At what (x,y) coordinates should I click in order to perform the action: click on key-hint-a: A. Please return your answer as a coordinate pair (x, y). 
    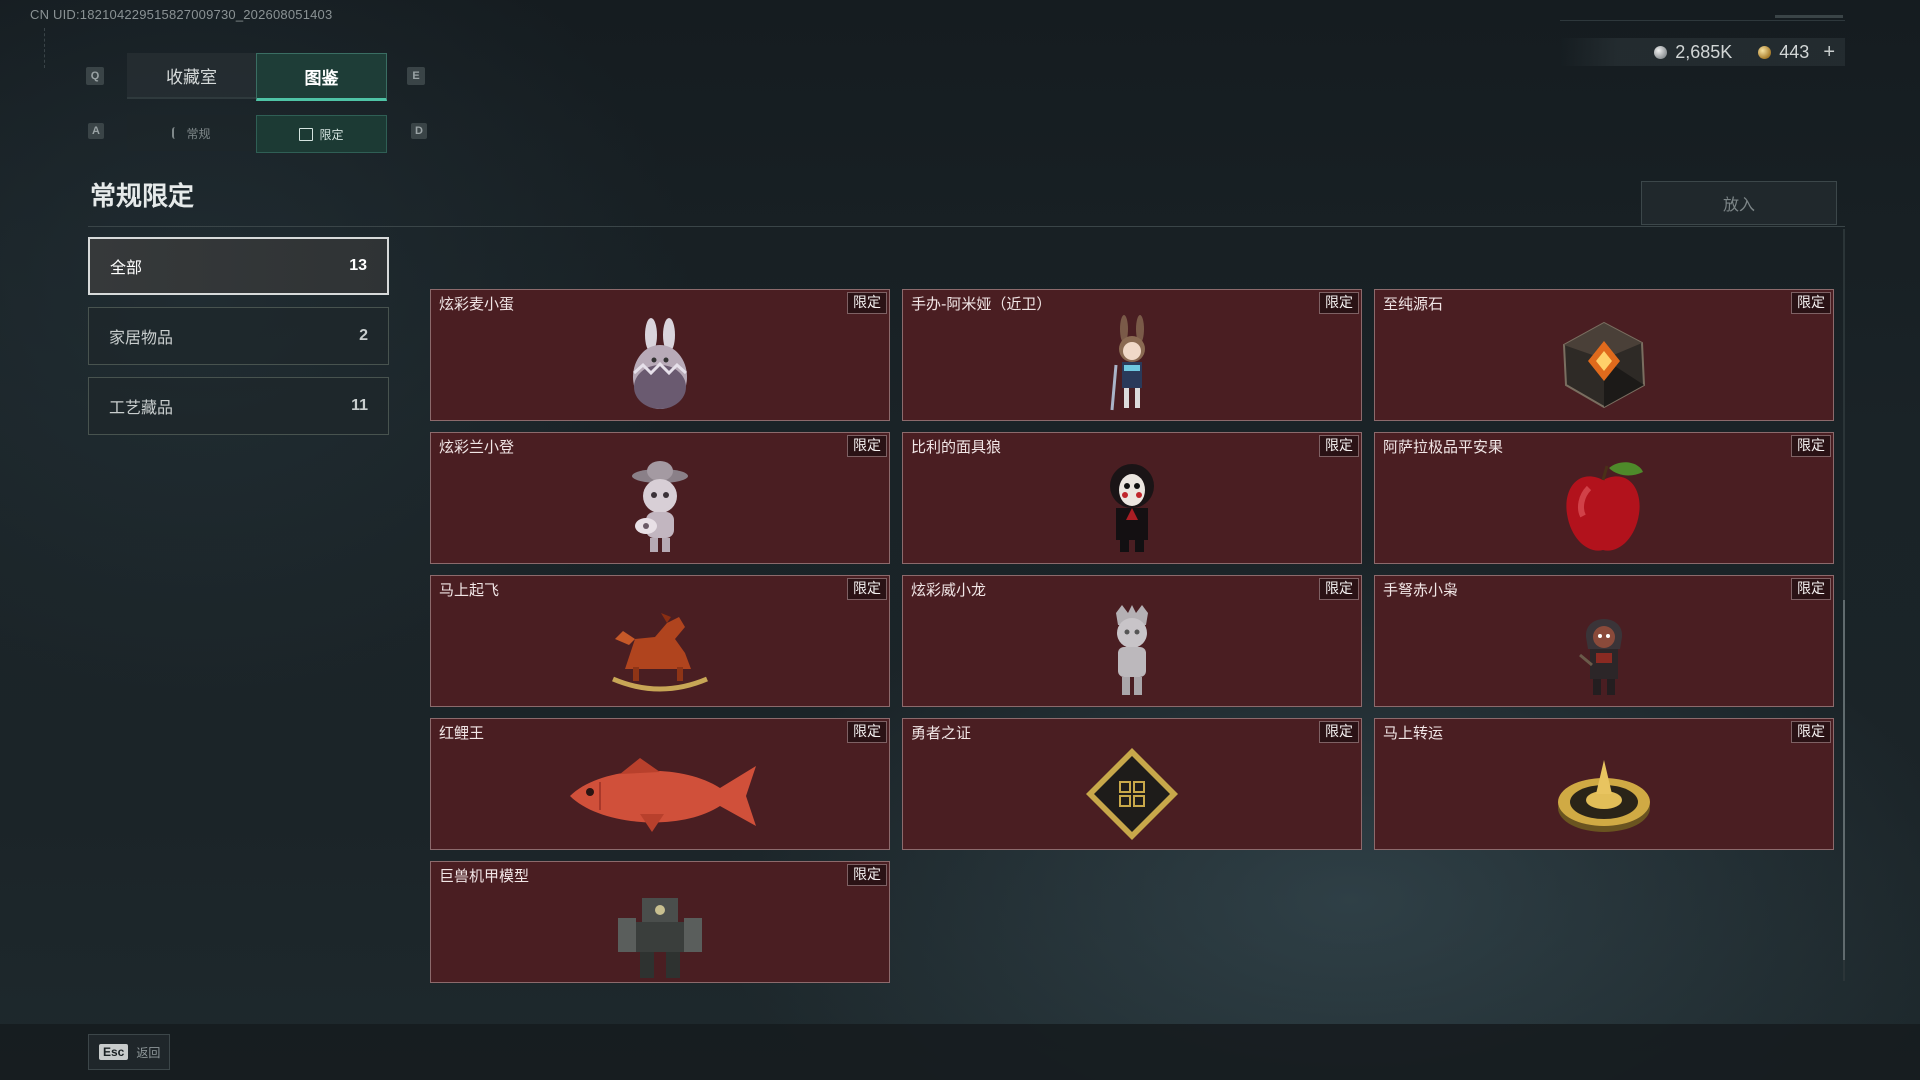
    Looking at the image, I should click on (96, 131).